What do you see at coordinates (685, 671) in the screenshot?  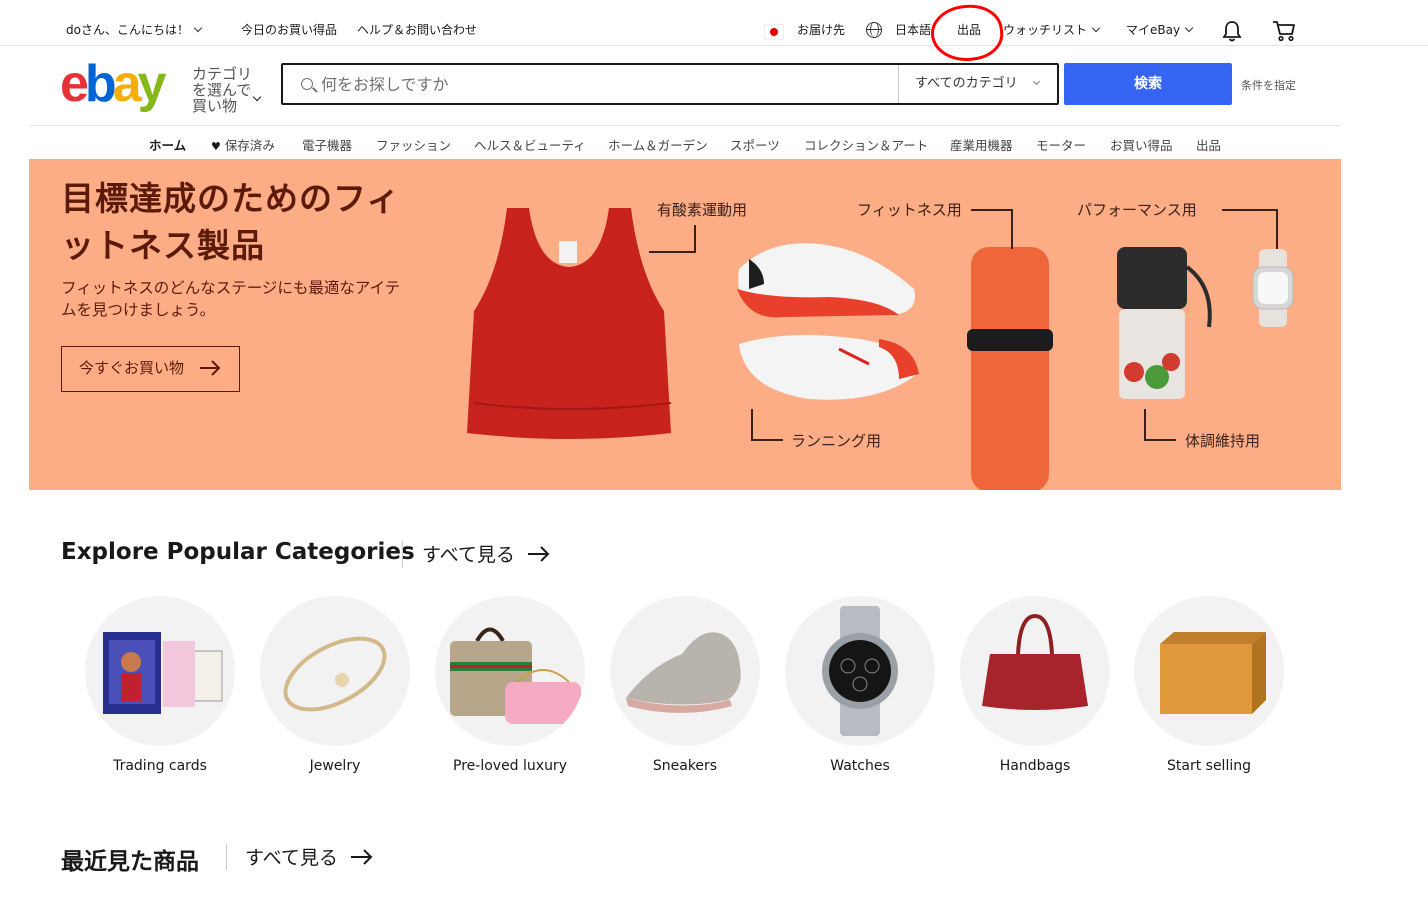 I see `sneaker-image` at bounding box center [685, 671].